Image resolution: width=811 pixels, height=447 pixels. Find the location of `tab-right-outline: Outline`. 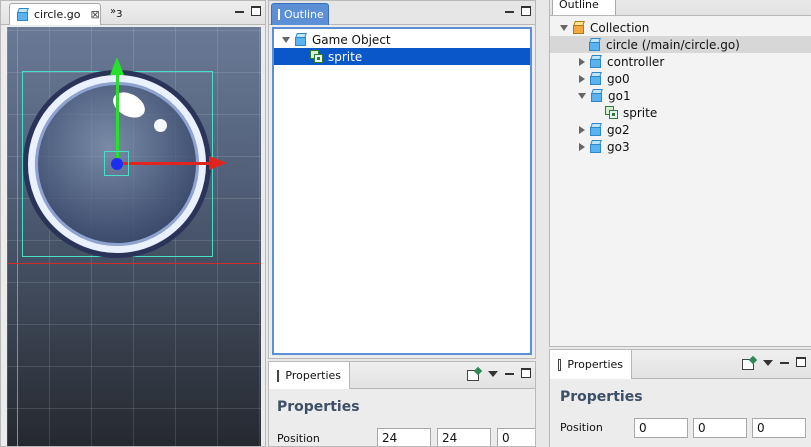

tab-right-outline: Outline is located at coordinates (584, 7).